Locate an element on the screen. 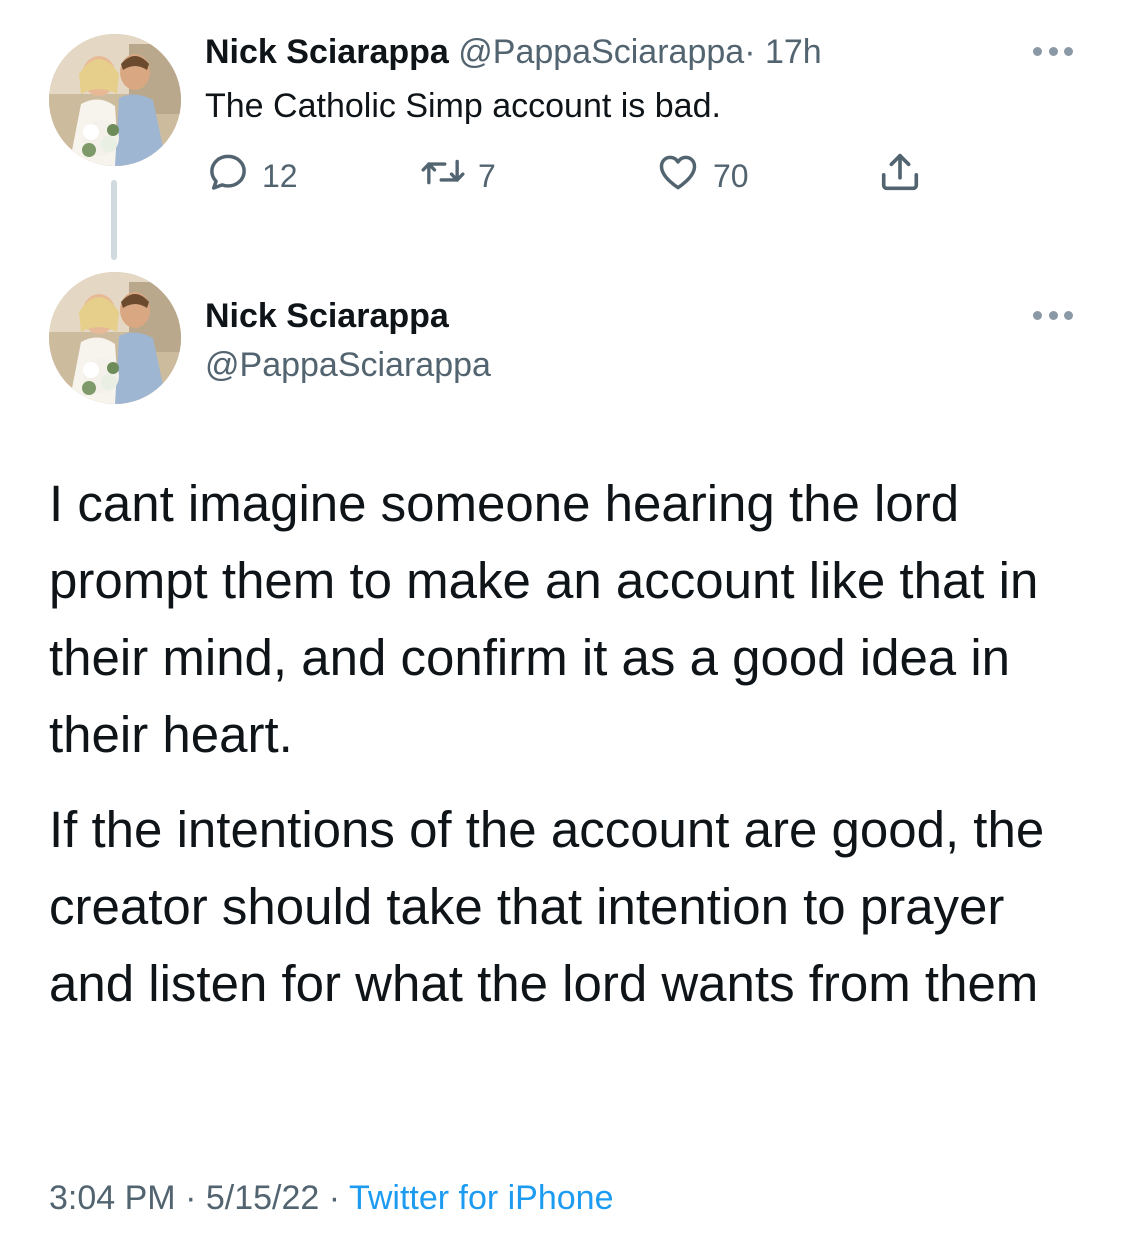 The image size is (1125, 1240). reply-icon is located at coordinates (228, 176).